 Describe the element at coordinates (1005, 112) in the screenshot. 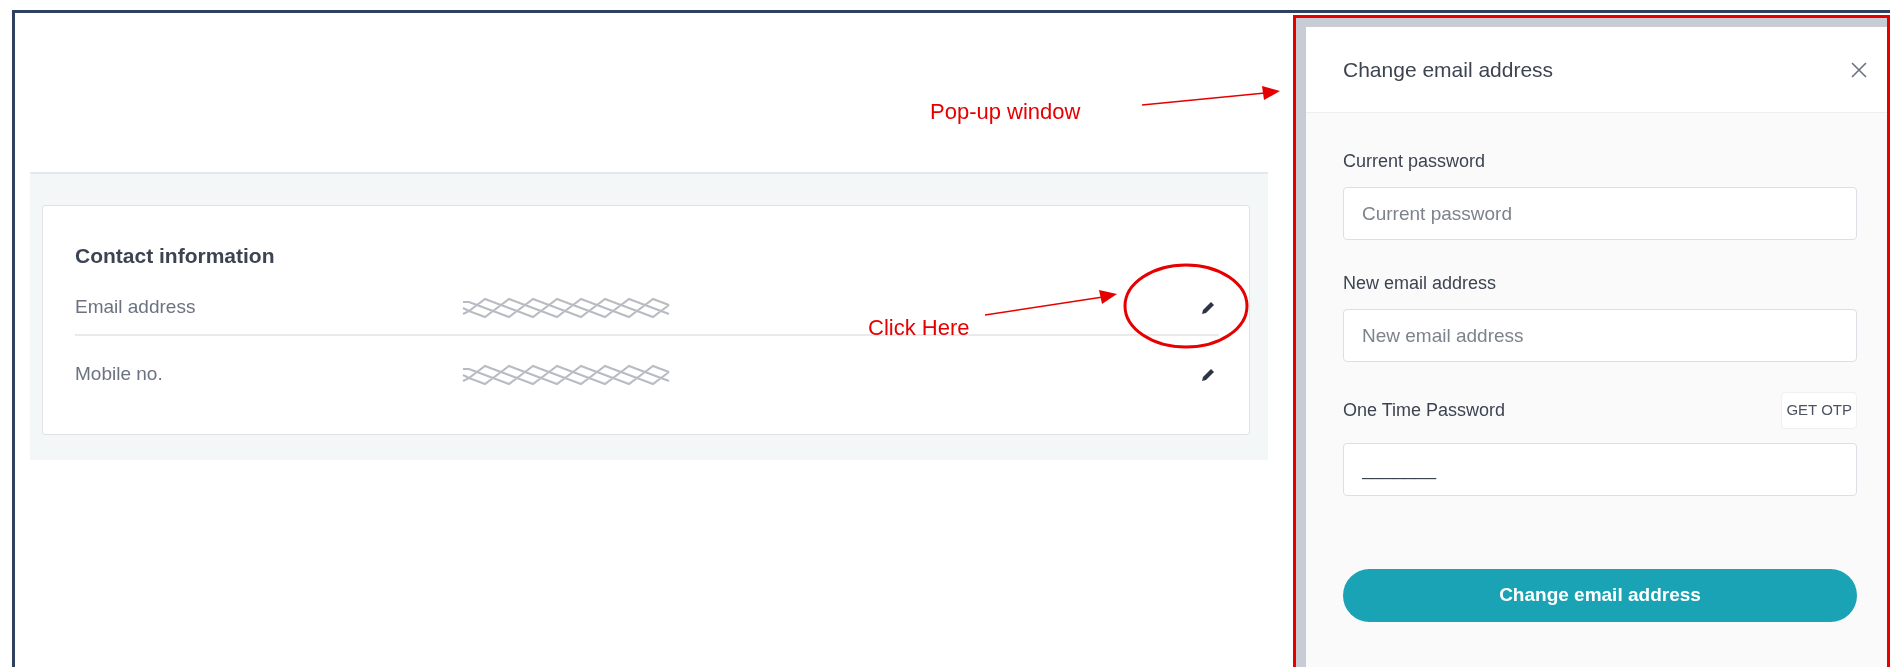

I see `annotation-label: Pop-up window` at that location.